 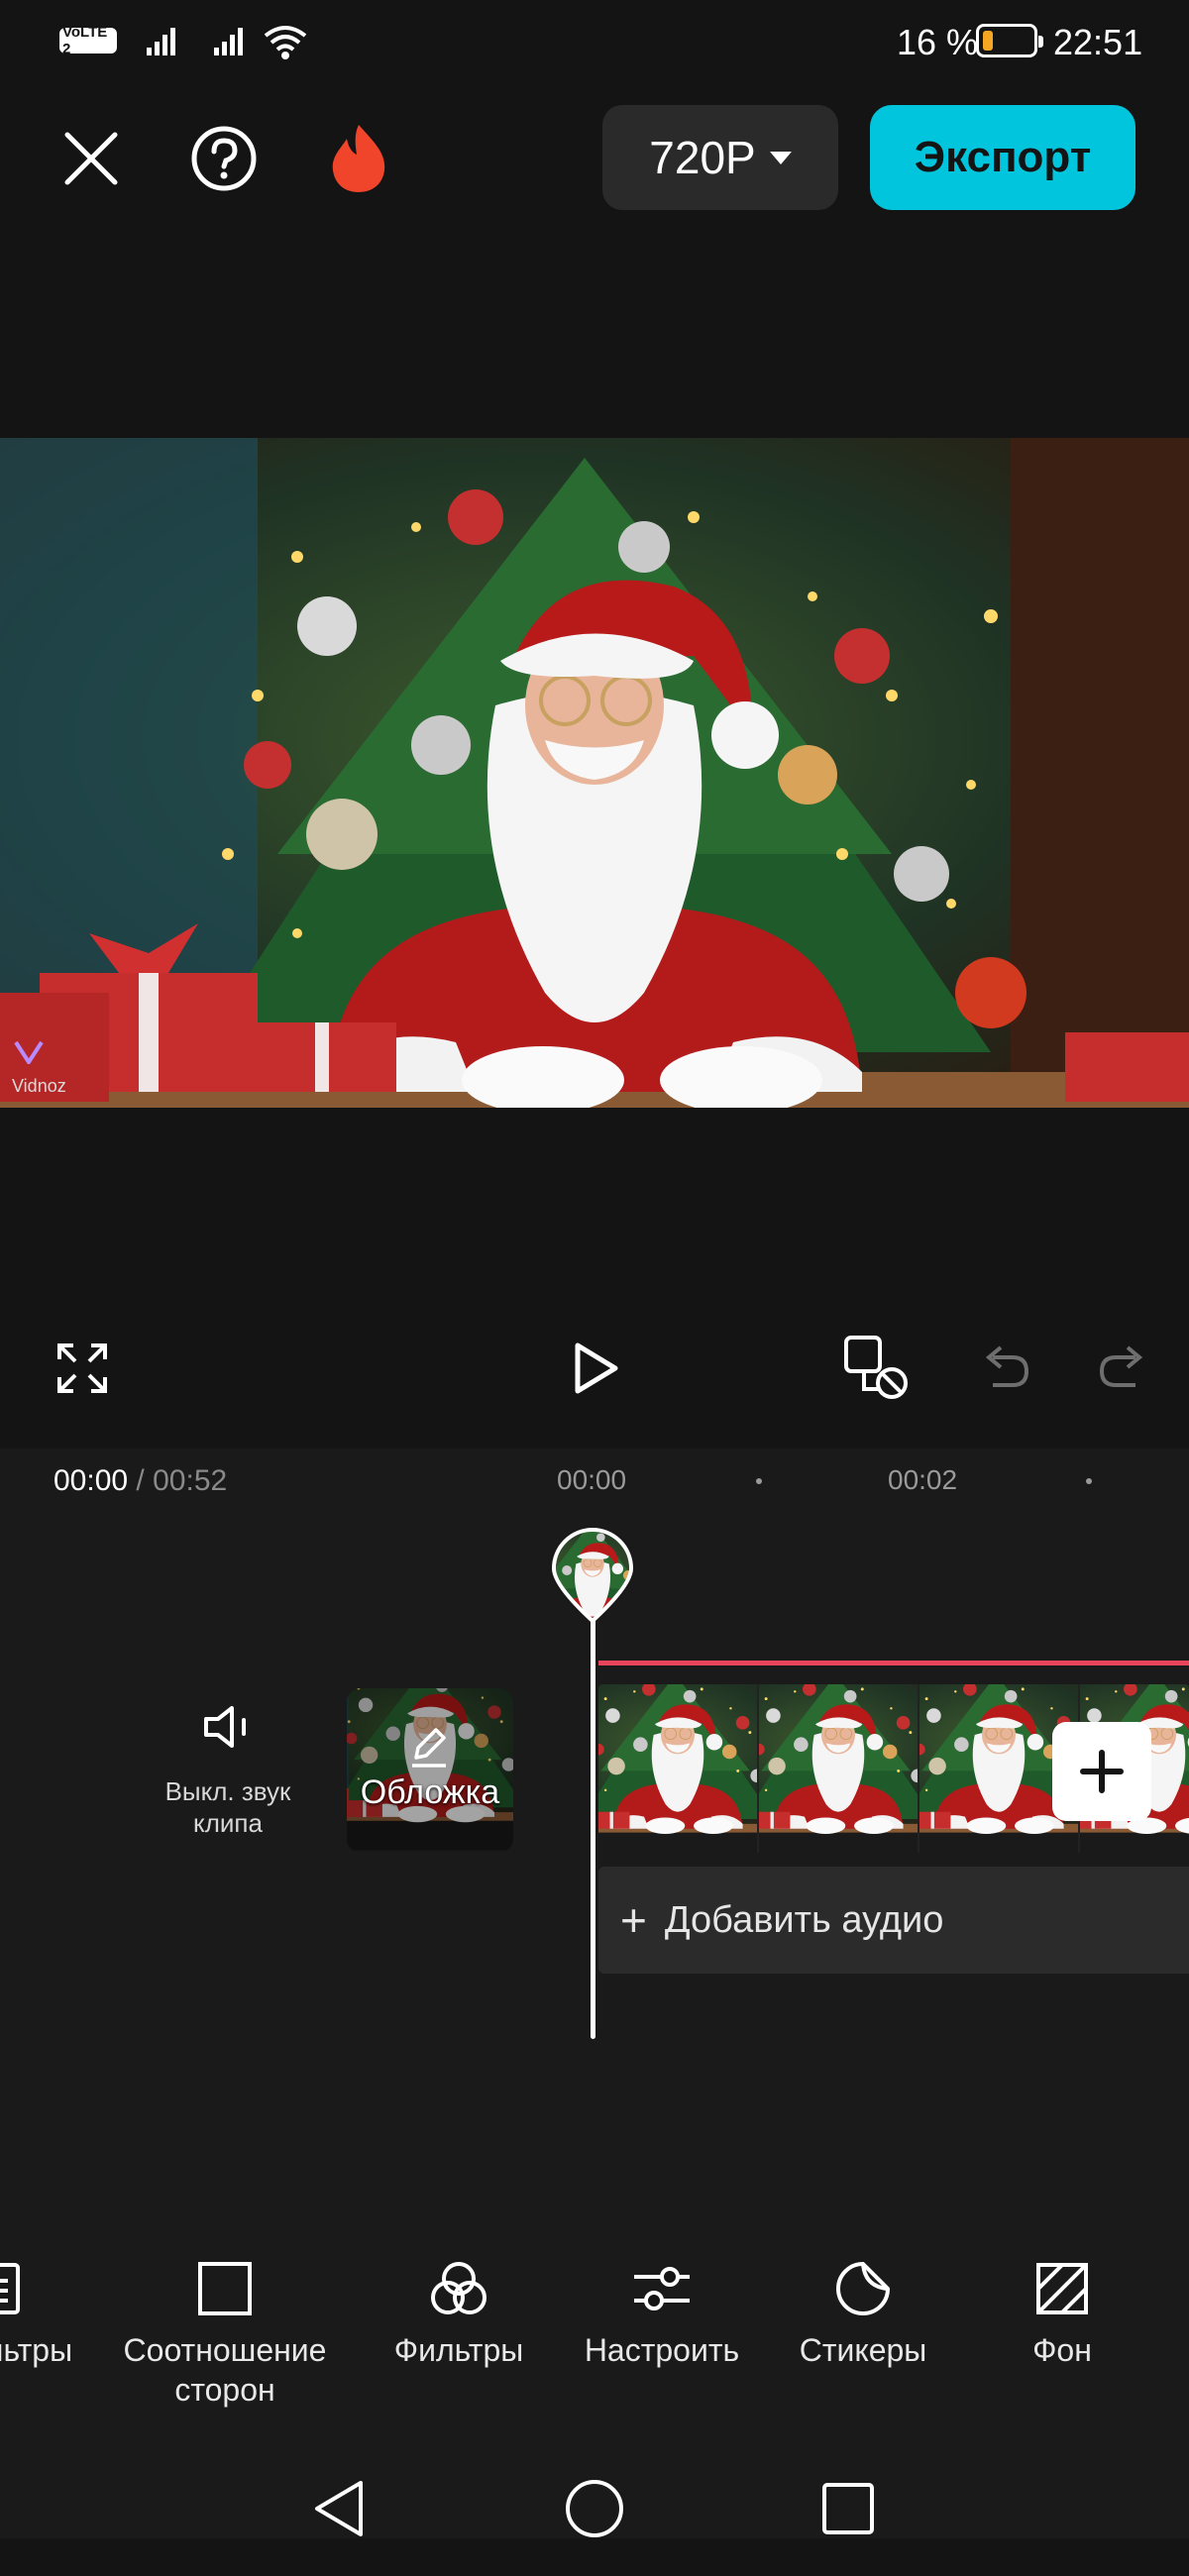 I want to click on watermark-text: Vidnoz, so click(x=39, y=1086).